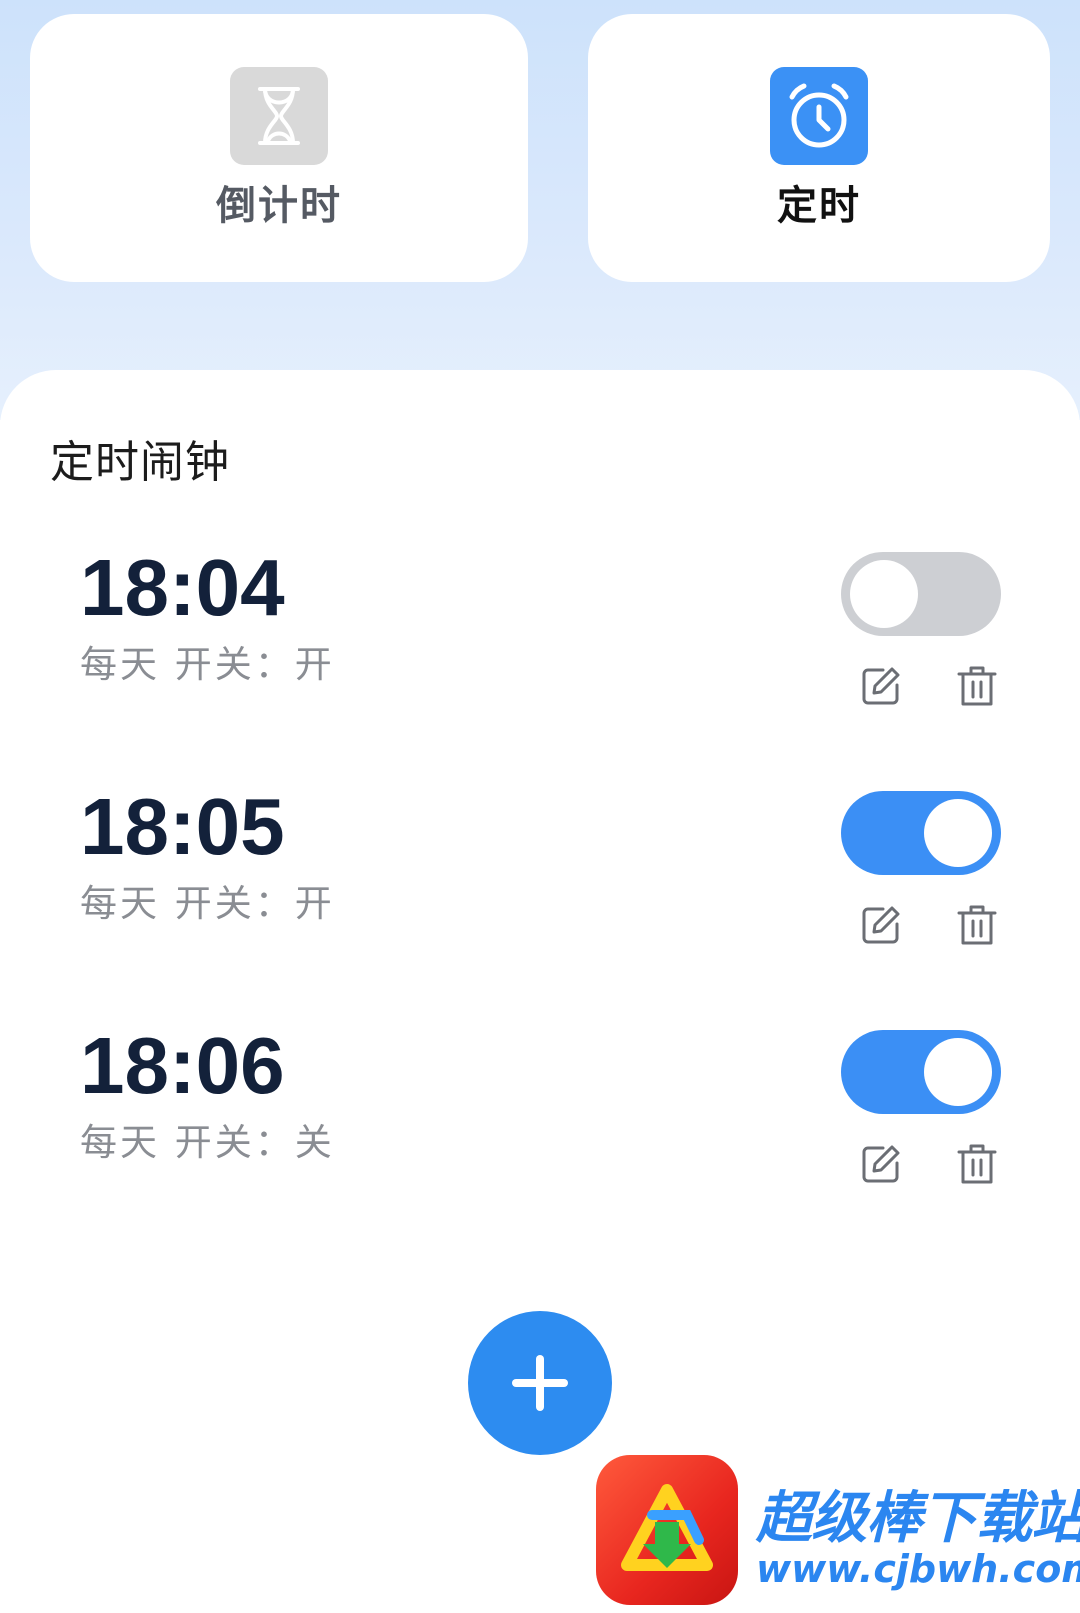 This screenshot has height=1613, width=1080. What do you see at coordinates (279, 206) in the screenshot?
I see `tab-countdown-label: 倒计时` at bounding box center [279, 206].